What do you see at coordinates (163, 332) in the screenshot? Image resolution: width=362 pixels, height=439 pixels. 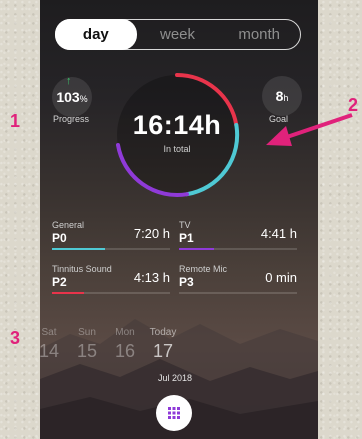 I see `day-name: Today` at bounding box center [163, 332].